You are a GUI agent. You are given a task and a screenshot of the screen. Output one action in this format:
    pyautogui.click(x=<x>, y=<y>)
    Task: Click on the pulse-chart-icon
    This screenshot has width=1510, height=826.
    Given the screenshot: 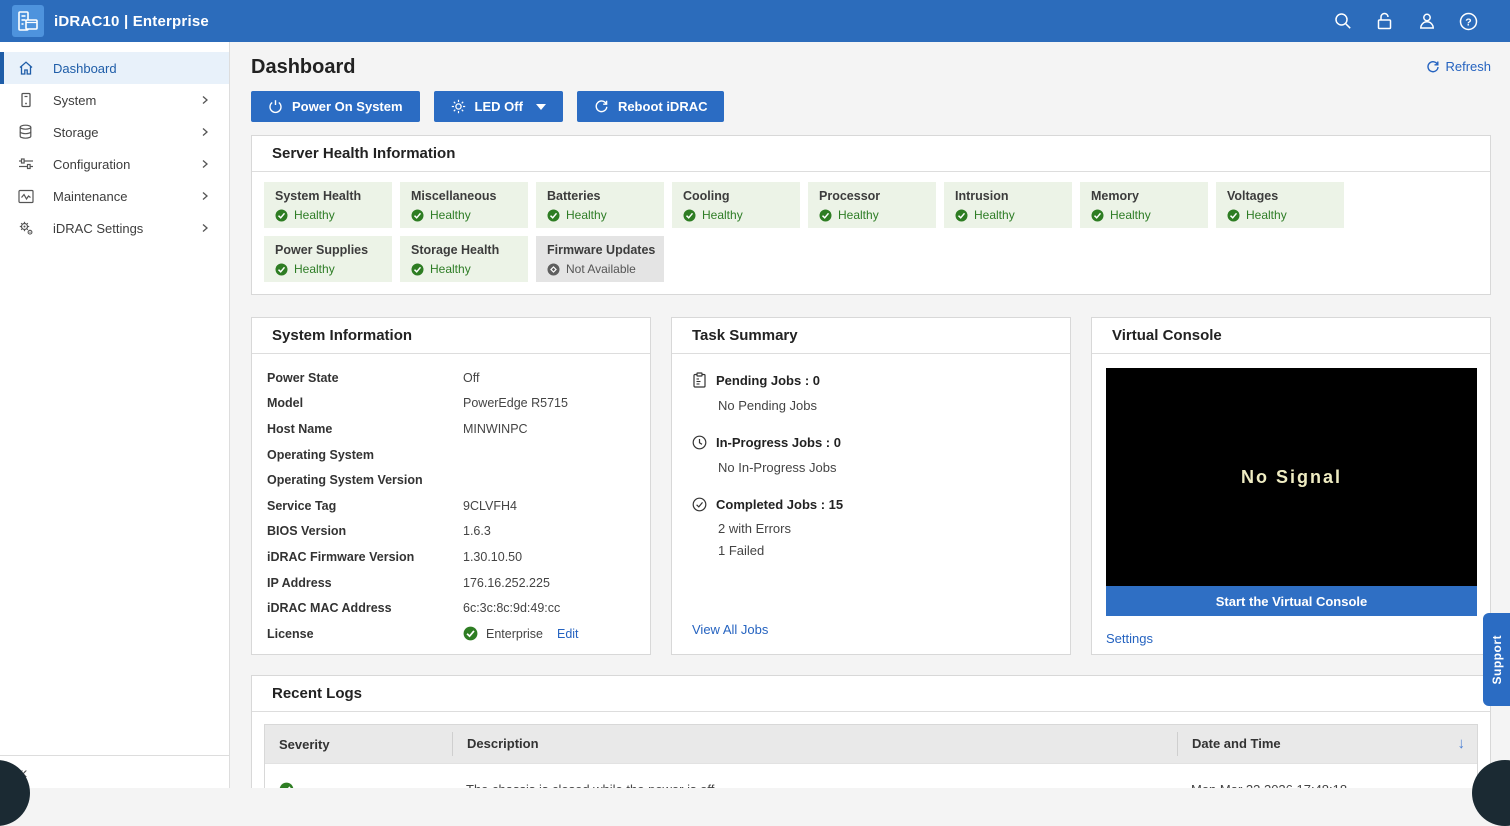 What is the action you would take?
    pyautogui.click(x=25, y=196)
    